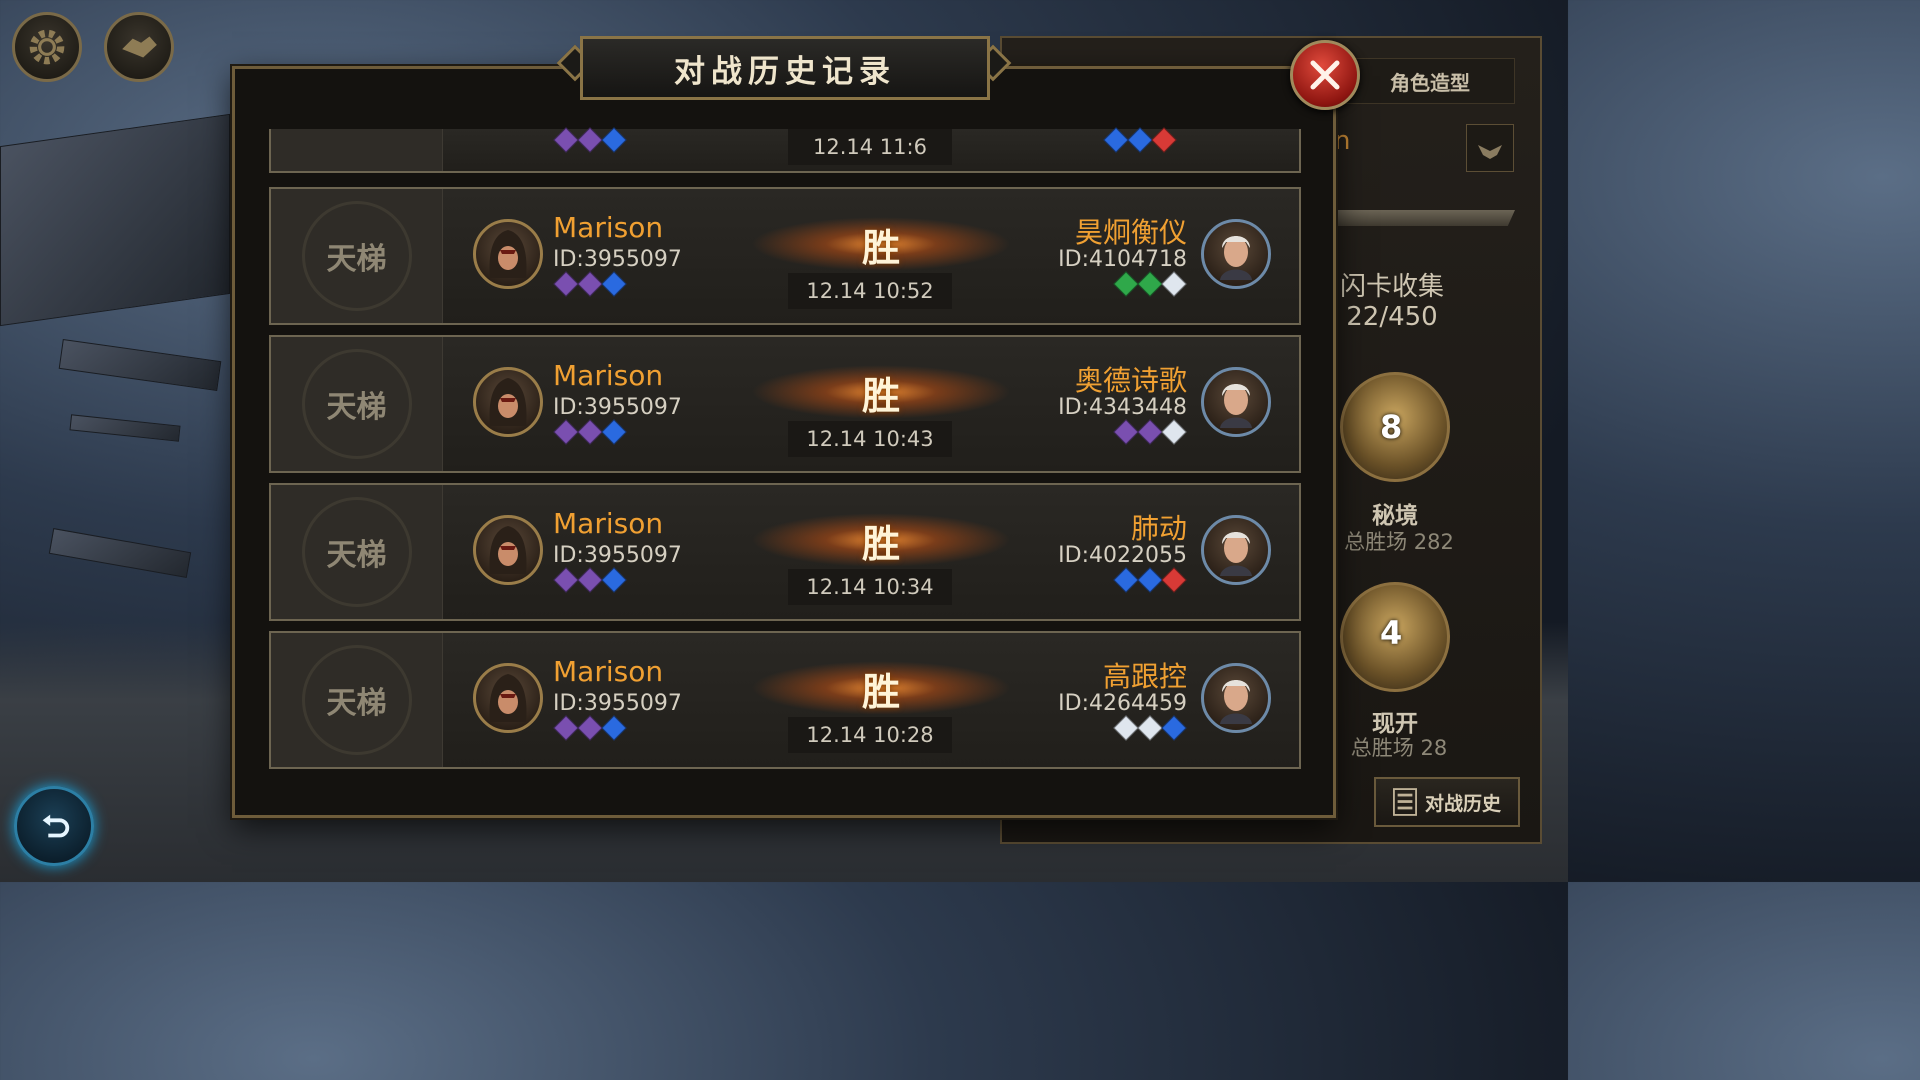 Image resolution: width=1920 pixels, height=1080 pixels. What do you see at coordinates (1404, 802) in the screenshot?
I see `list-icon` at bounding box center [1404, 802].